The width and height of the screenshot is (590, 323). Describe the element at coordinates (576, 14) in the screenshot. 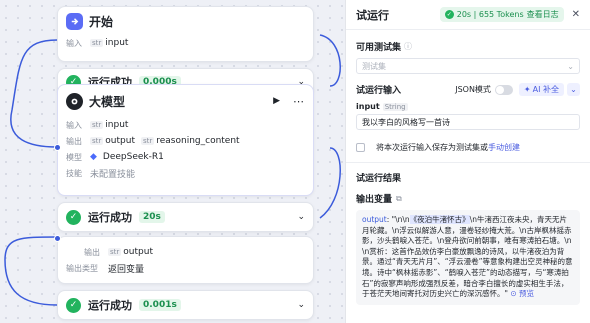

I see `close-icon: ✕` at that location.